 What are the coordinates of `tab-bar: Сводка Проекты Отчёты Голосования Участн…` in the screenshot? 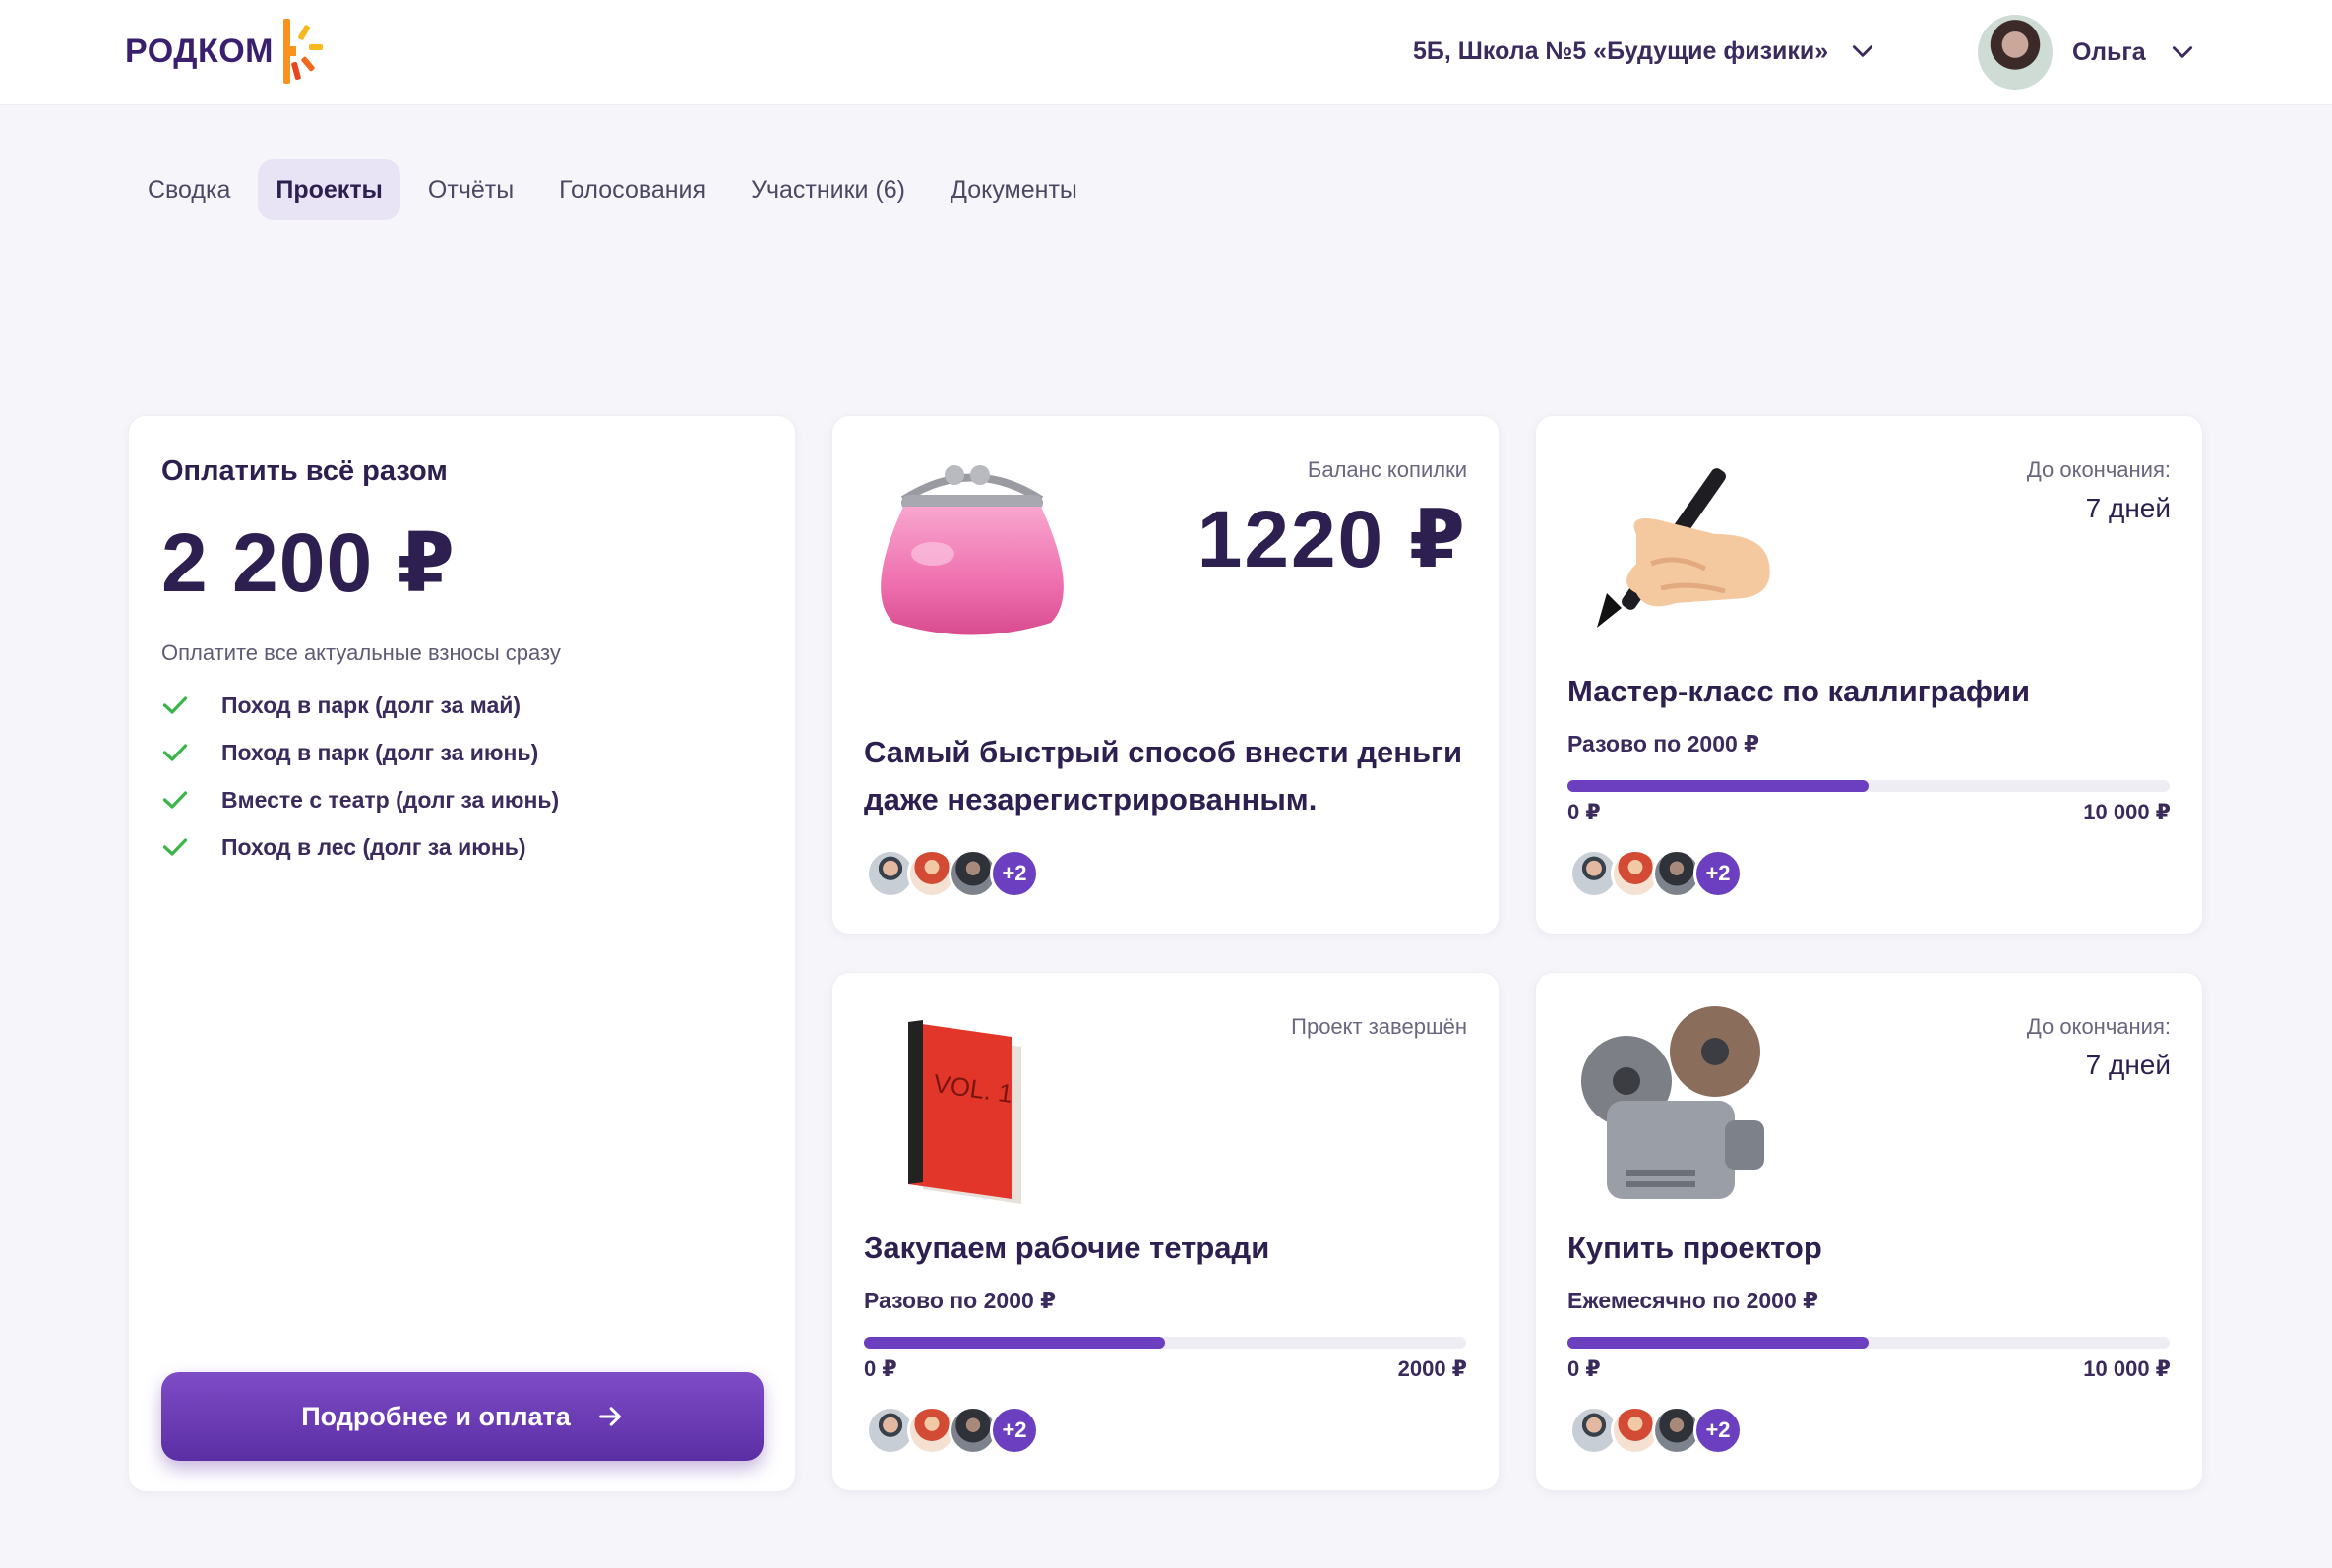 It's located at (617, 189).